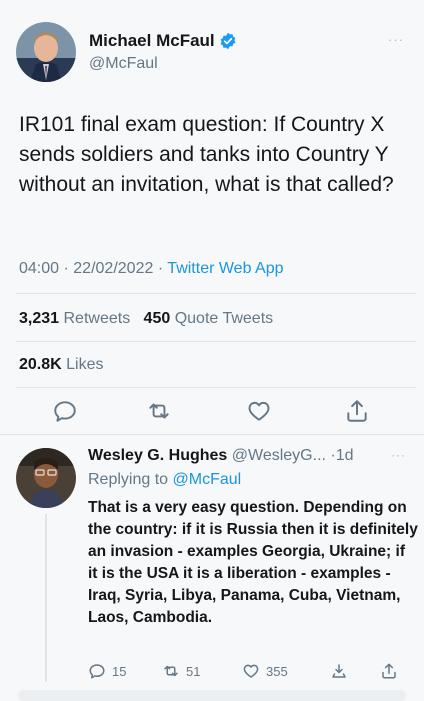 The width and height of the screenshot is (424, 701). I want to click on likes-count: 20.8K, so click(40, 364).